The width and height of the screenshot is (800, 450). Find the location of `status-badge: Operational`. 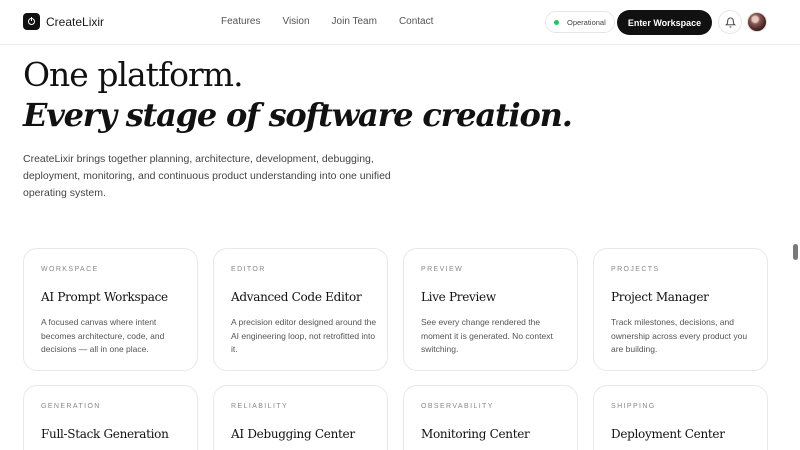

status-badge: Operational is located at coordinates (580, 22).